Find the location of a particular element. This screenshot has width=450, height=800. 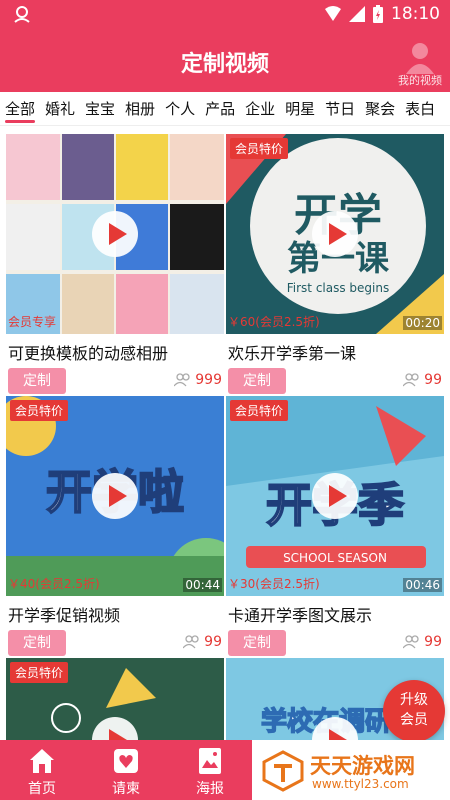

price-text: ￥40(会员2.5折) is located at coordinates (54, 584).